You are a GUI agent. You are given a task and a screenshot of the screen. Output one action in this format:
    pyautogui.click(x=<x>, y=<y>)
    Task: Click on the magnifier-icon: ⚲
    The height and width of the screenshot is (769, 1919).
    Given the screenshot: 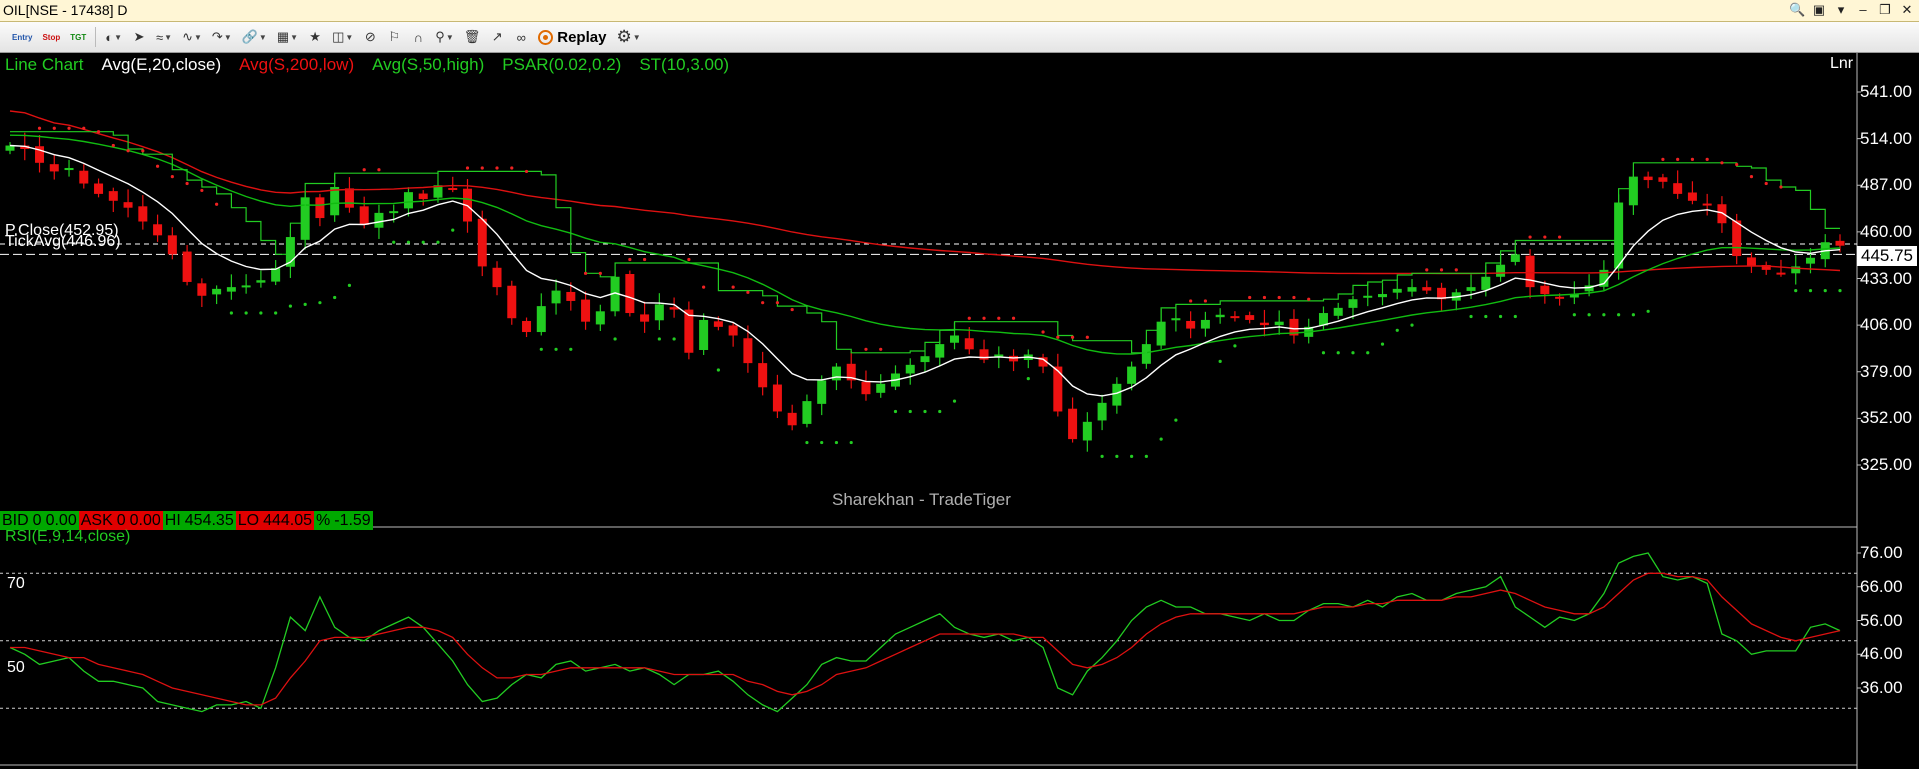 What is the action you would take?
    pyautogui.click(x=440, y=36)
    